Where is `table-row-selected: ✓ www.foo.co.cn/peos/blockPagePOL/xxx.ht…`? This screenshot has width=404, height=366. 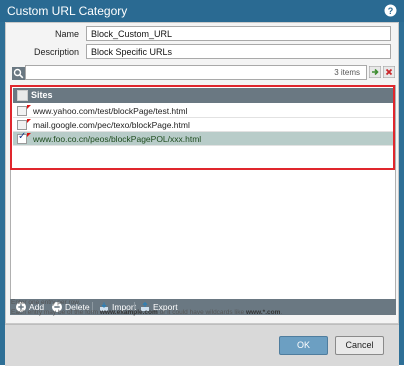
table-row-selected: ✓ www.foo.co.cn/peos/blockPagePOL/xxx.ht… is located at coordinates (203, 139).